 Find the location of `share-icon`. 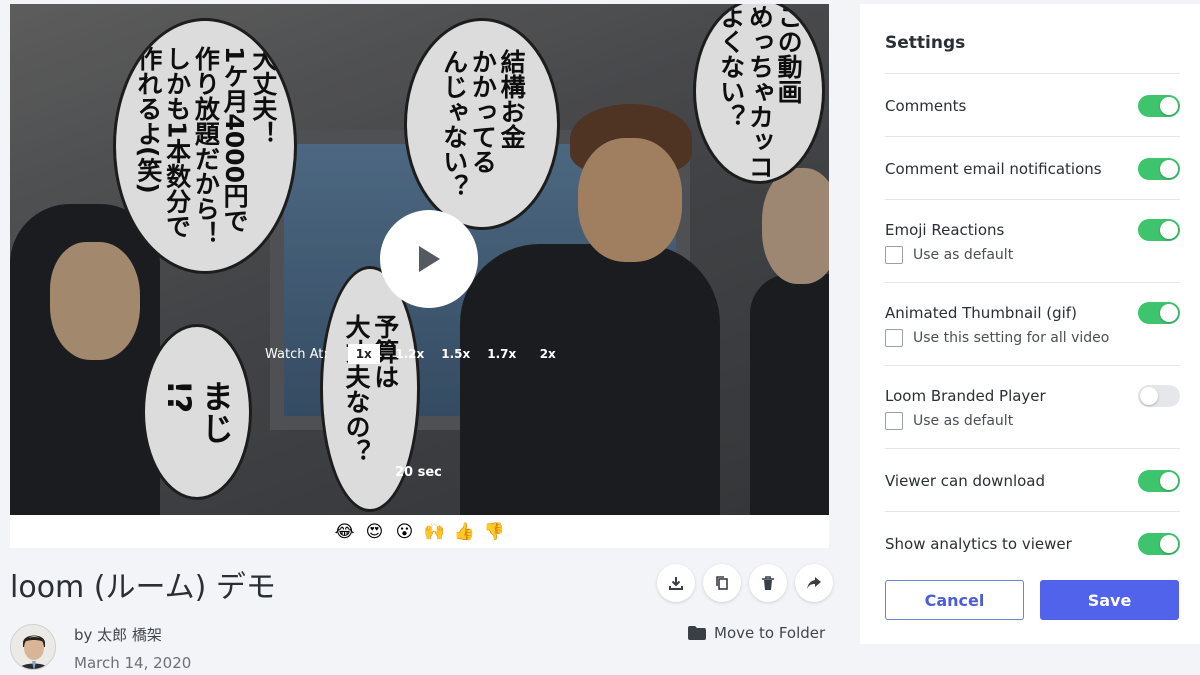

share-icon is located at coordinates (814, 583).